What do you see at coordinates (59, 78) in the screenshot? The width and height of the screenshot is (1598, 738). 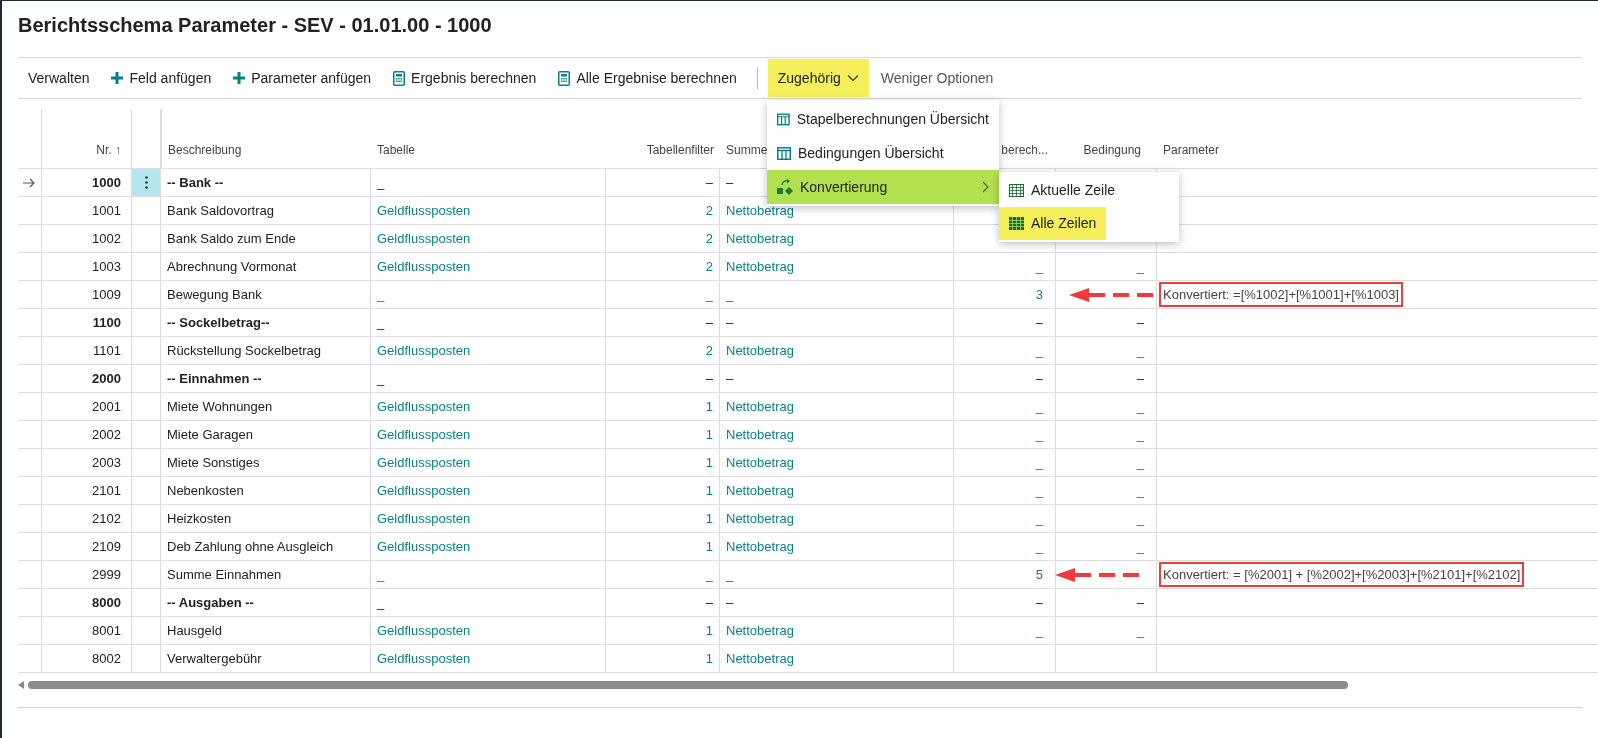 I see `toolbar-button: Verwalten` at bounding box center [59, 78].